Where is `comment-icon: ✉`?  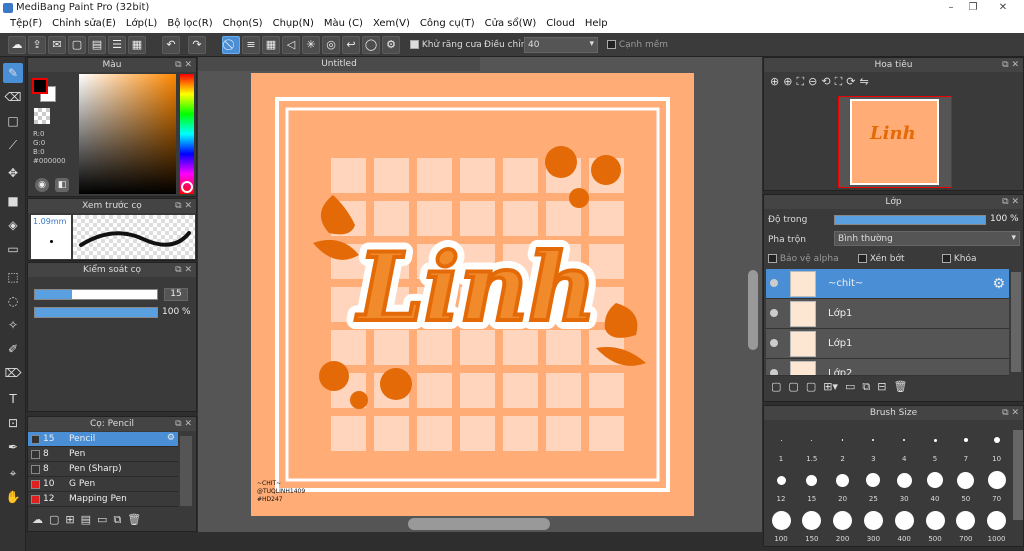 comment-icon: ✉ is located at coordinates (57, 45).